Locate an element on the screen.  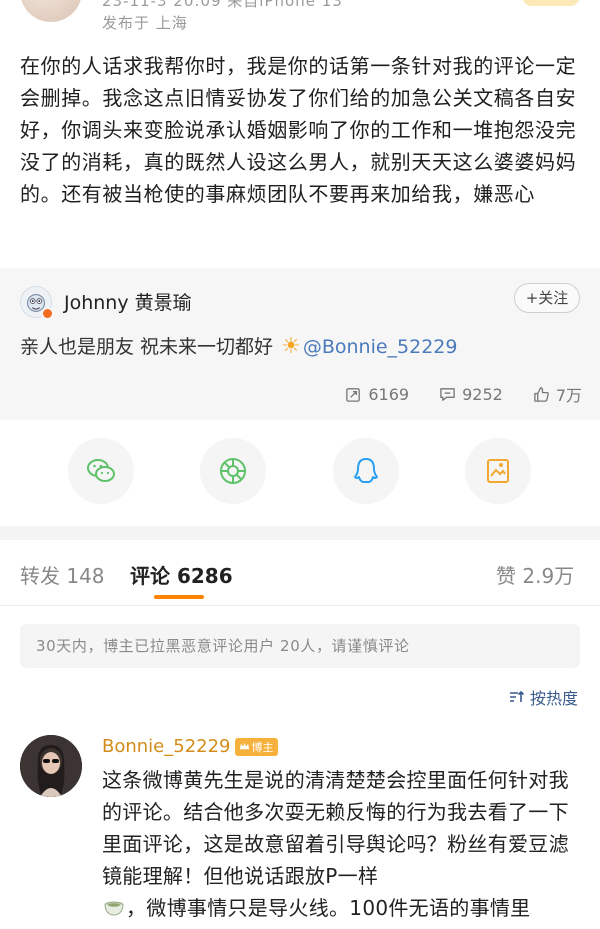
moments-icon is located at coordinates (233, 471).